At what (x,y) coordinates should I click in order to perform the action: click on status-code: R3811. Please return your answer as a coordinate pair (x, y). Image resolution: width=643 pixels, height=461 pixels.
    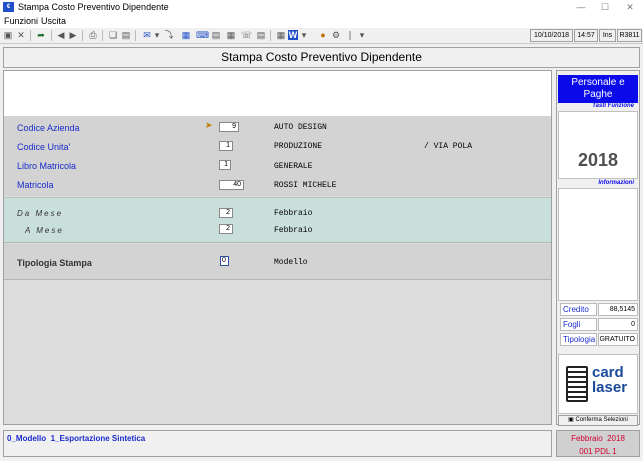
    Looking at the image, I should click on (629, 35).